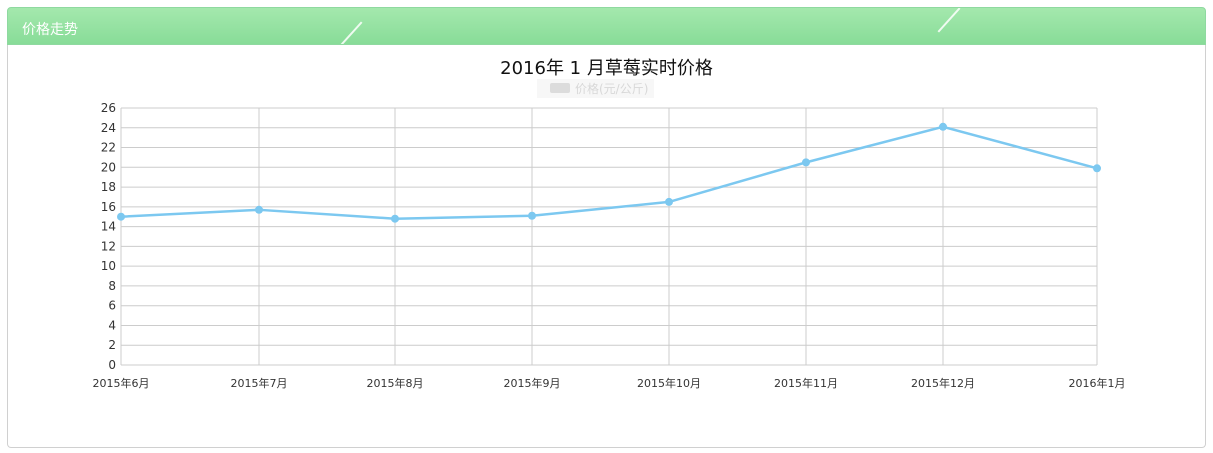  What do you see at coordinates (108, 187) in the screenshot?
I see `y-tick-label: 18` at bounding box center [108, 187].